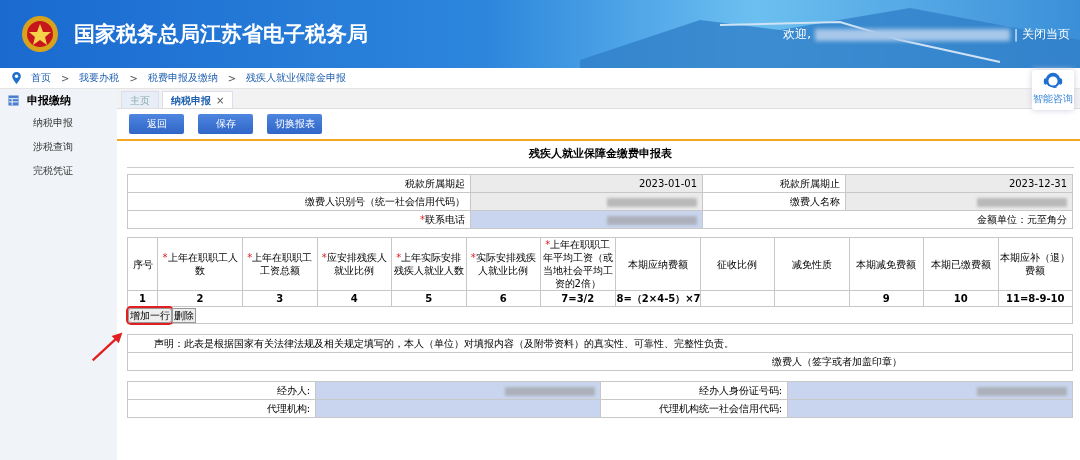  Describe the element at coordinates (16, 78) in the screenshot. I see `location-pin-icon` at that location.